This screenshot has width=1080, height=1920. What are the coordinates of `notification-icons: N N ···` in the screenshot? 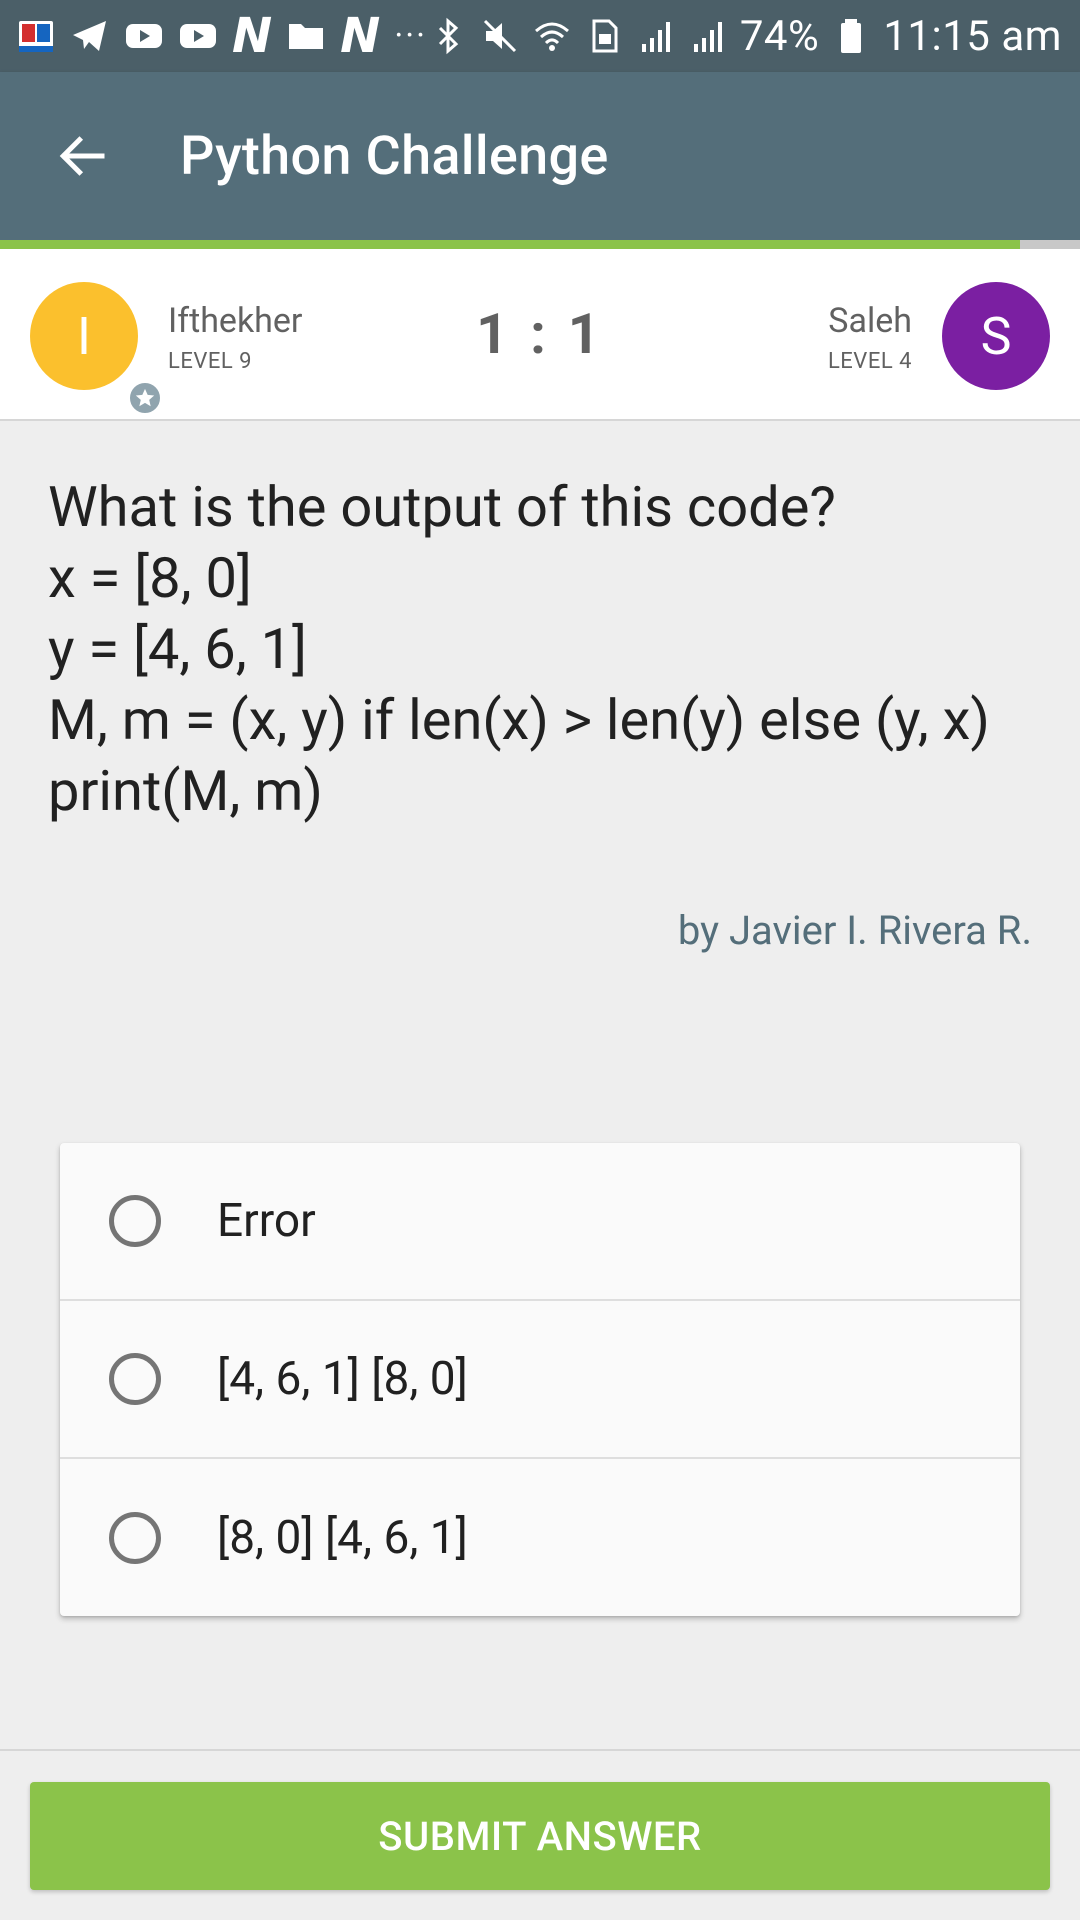 It's located at (221, 36).